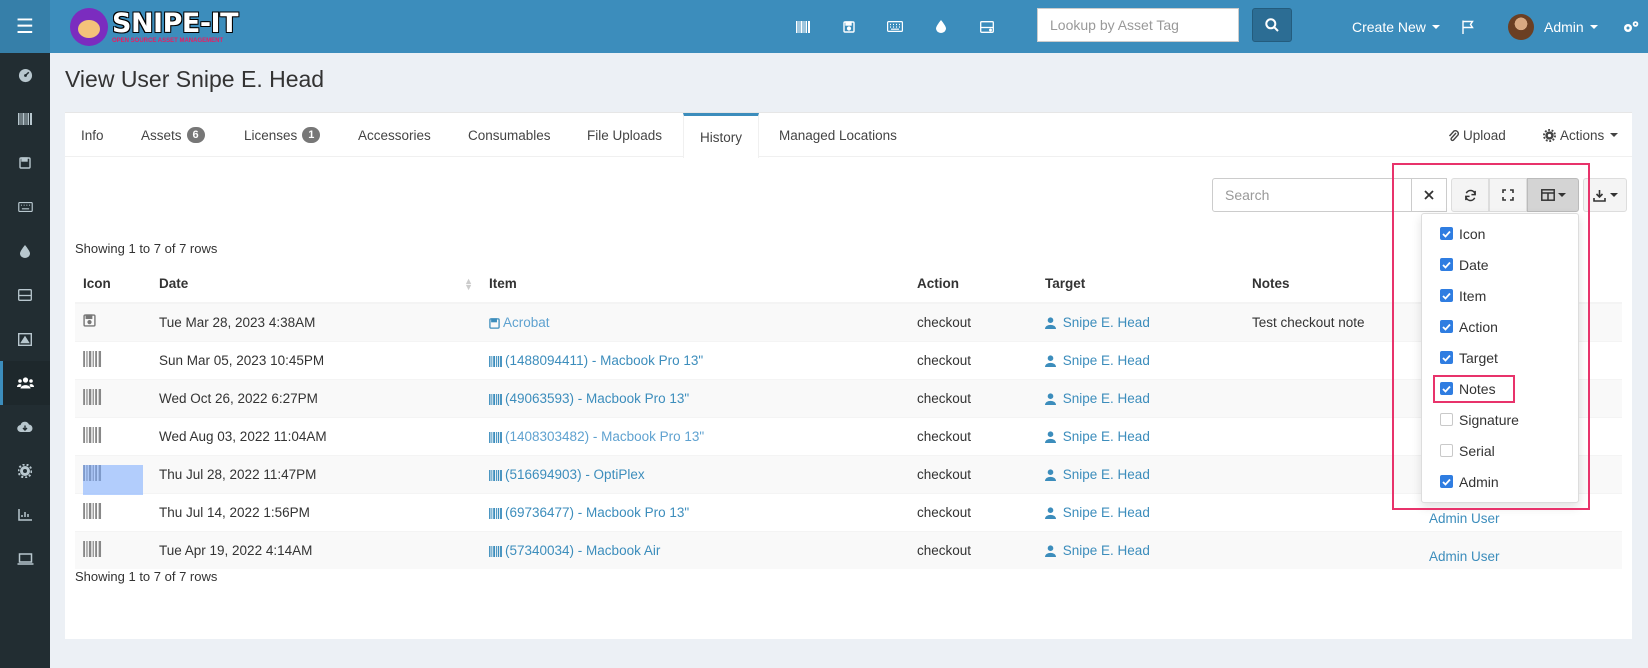  I want to click on cell-date: Thu Jul 28, 2022 11:47PM, so click(316, 473).